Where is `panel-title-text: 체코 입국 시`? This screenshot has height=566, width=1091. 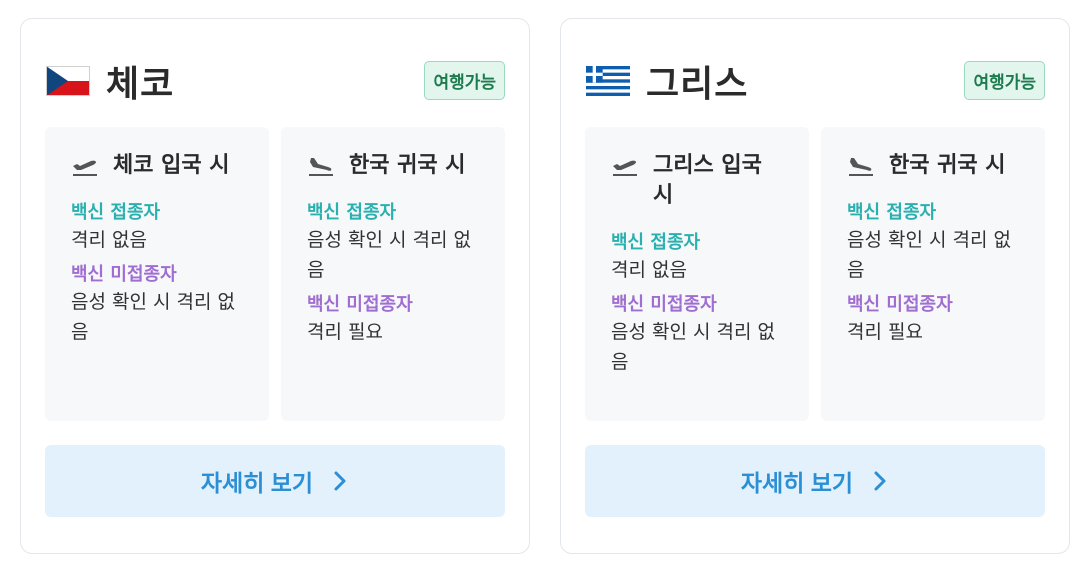
panel-title-text: 체코 입국 시 is located at coordinates (171, 165).